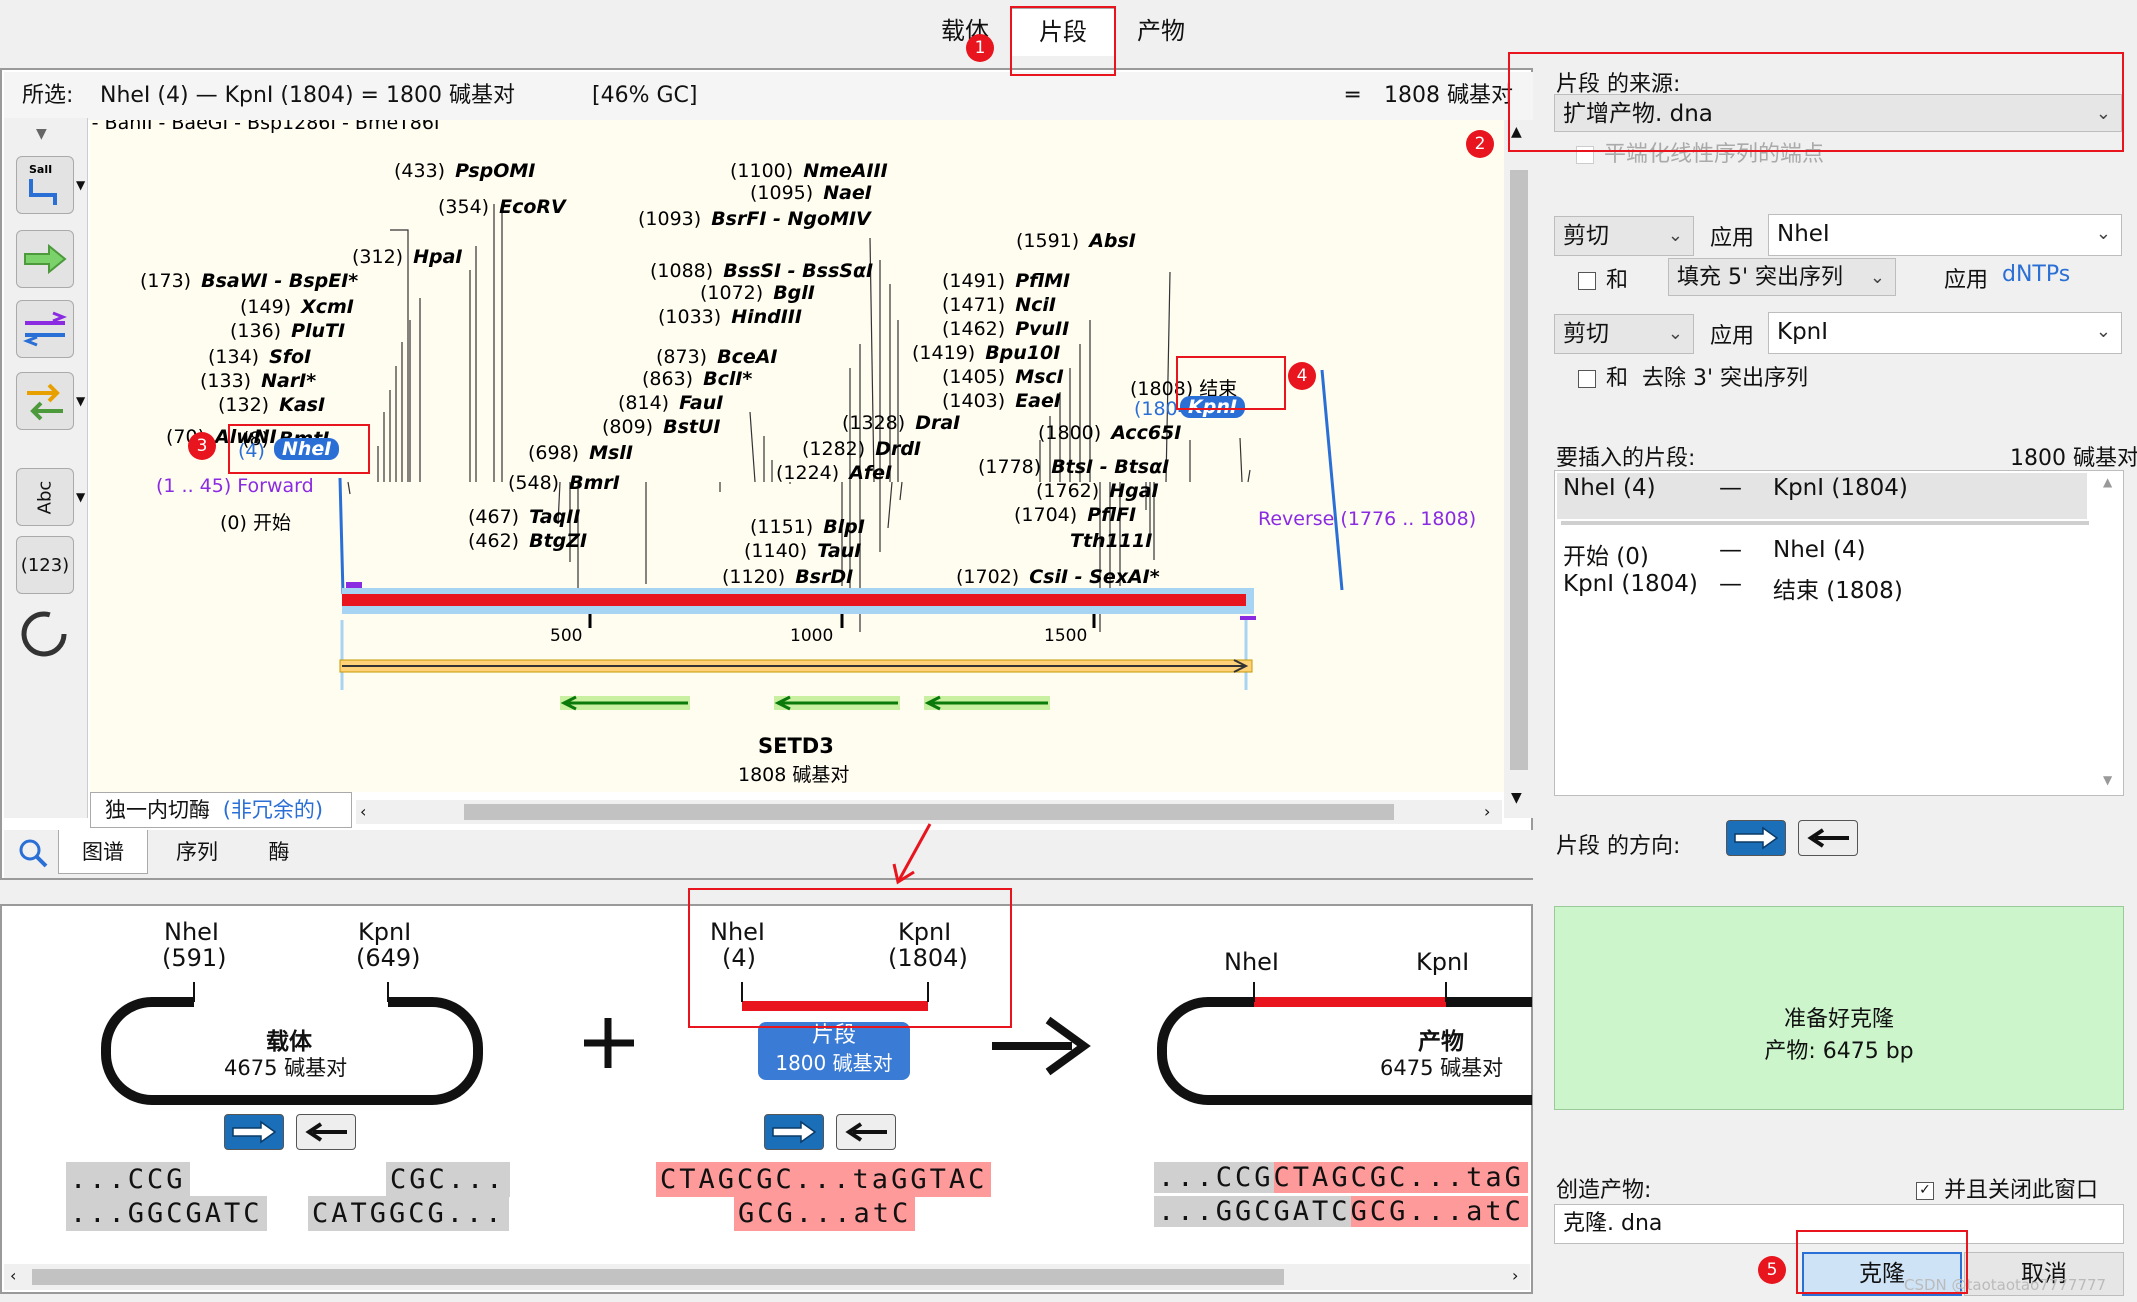 The width and height of the screenshot is (2137, 1302). What do you see at coordinates (407, 257) in the screenshot?
I see `enzyme-site-label: (312) HpaI` at bounding box center [407, 257].